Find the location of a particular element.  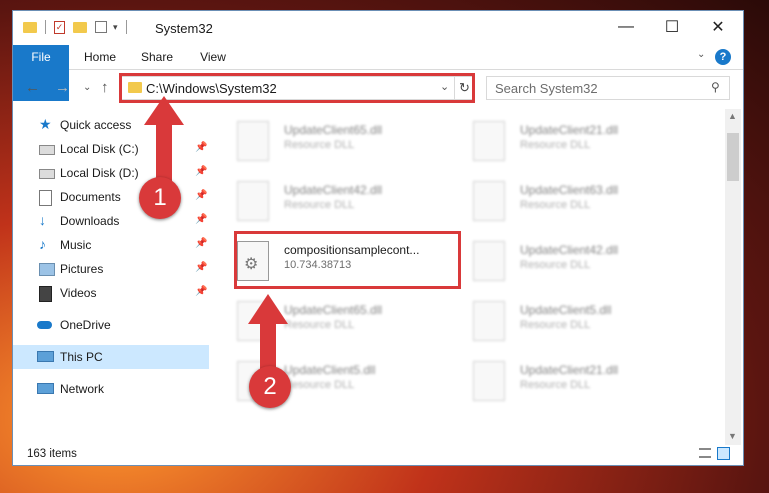

videos-icon is located at coordinates (45, 294).